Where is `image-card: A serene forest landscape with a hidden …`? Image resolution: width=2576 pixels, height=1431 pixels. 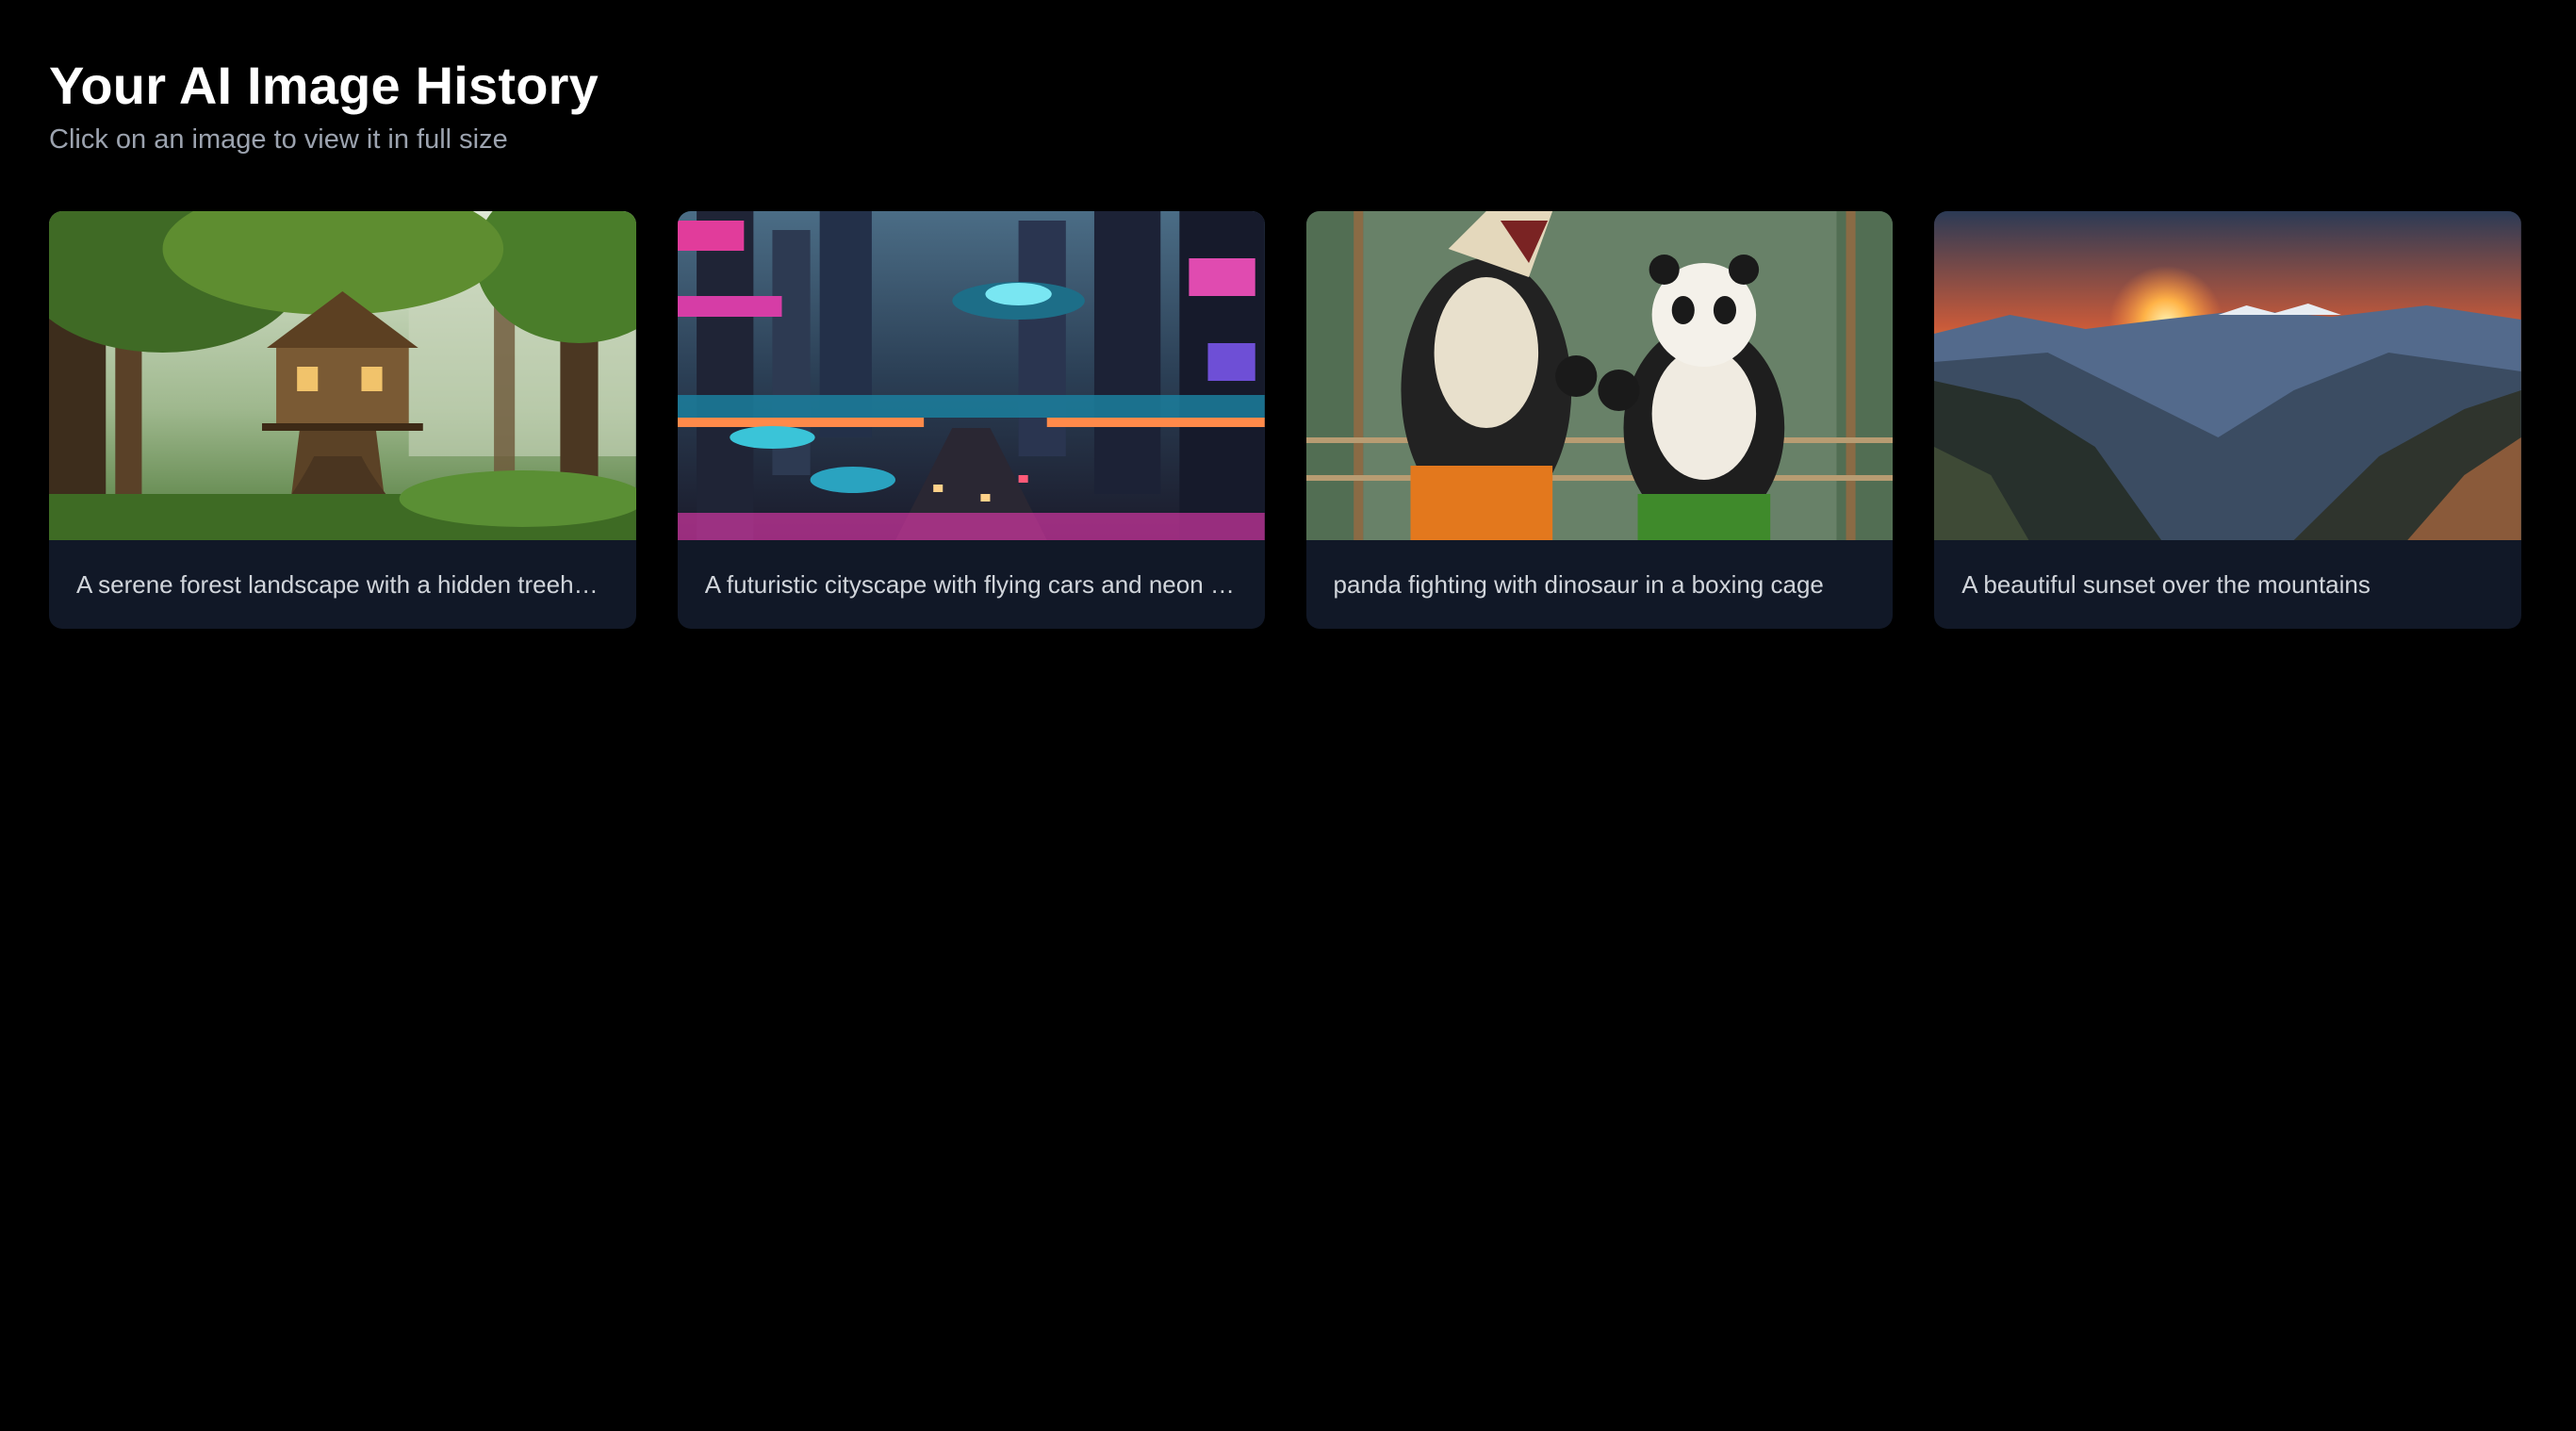
image-card: A serene forest landscape with a hidden … is located at coordinates (342, 420).